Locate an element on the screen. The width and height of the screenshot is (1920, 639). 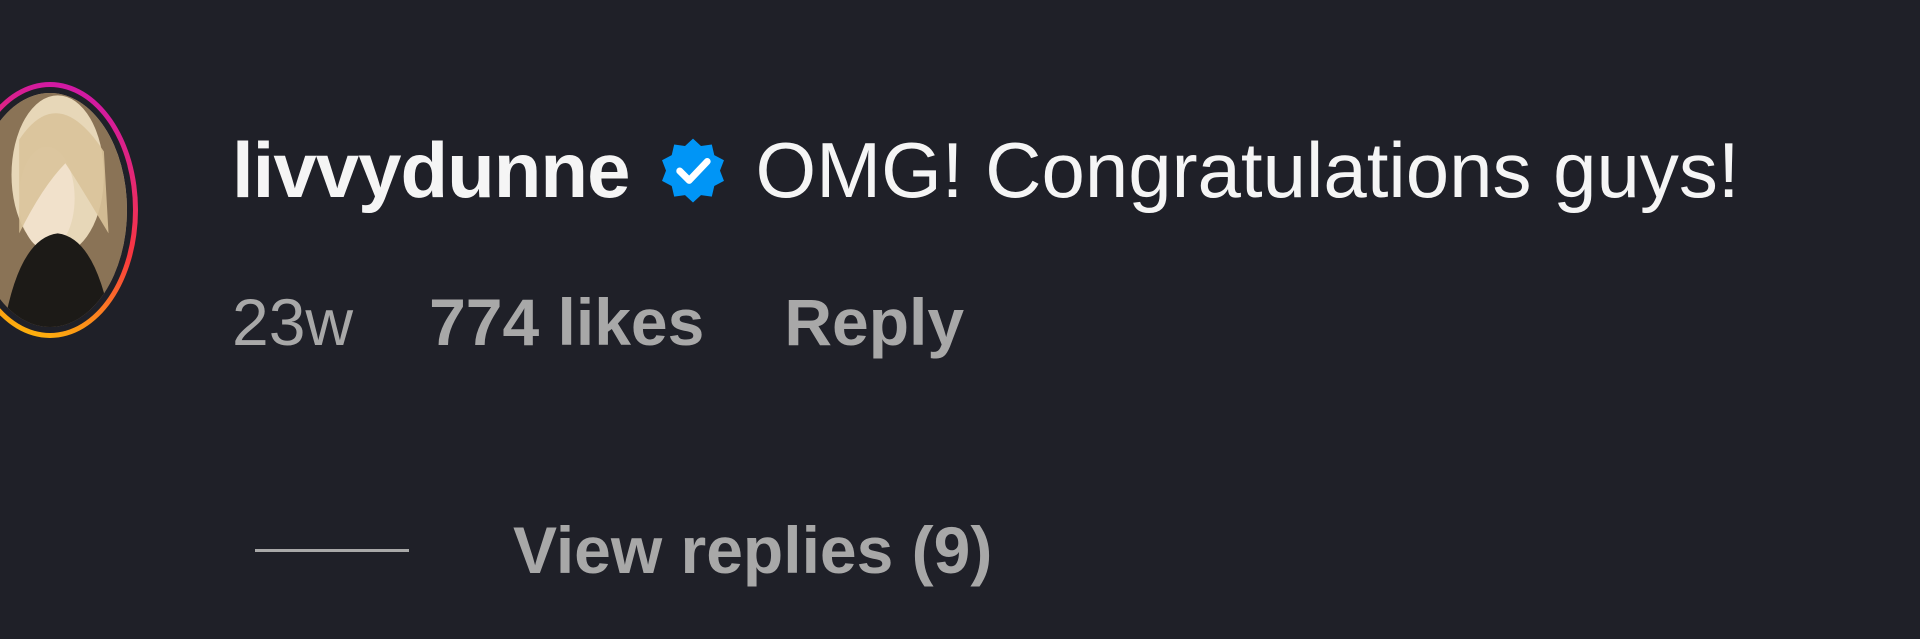
view-replies-button: View replies (9) is located at coordinates (752, 550).